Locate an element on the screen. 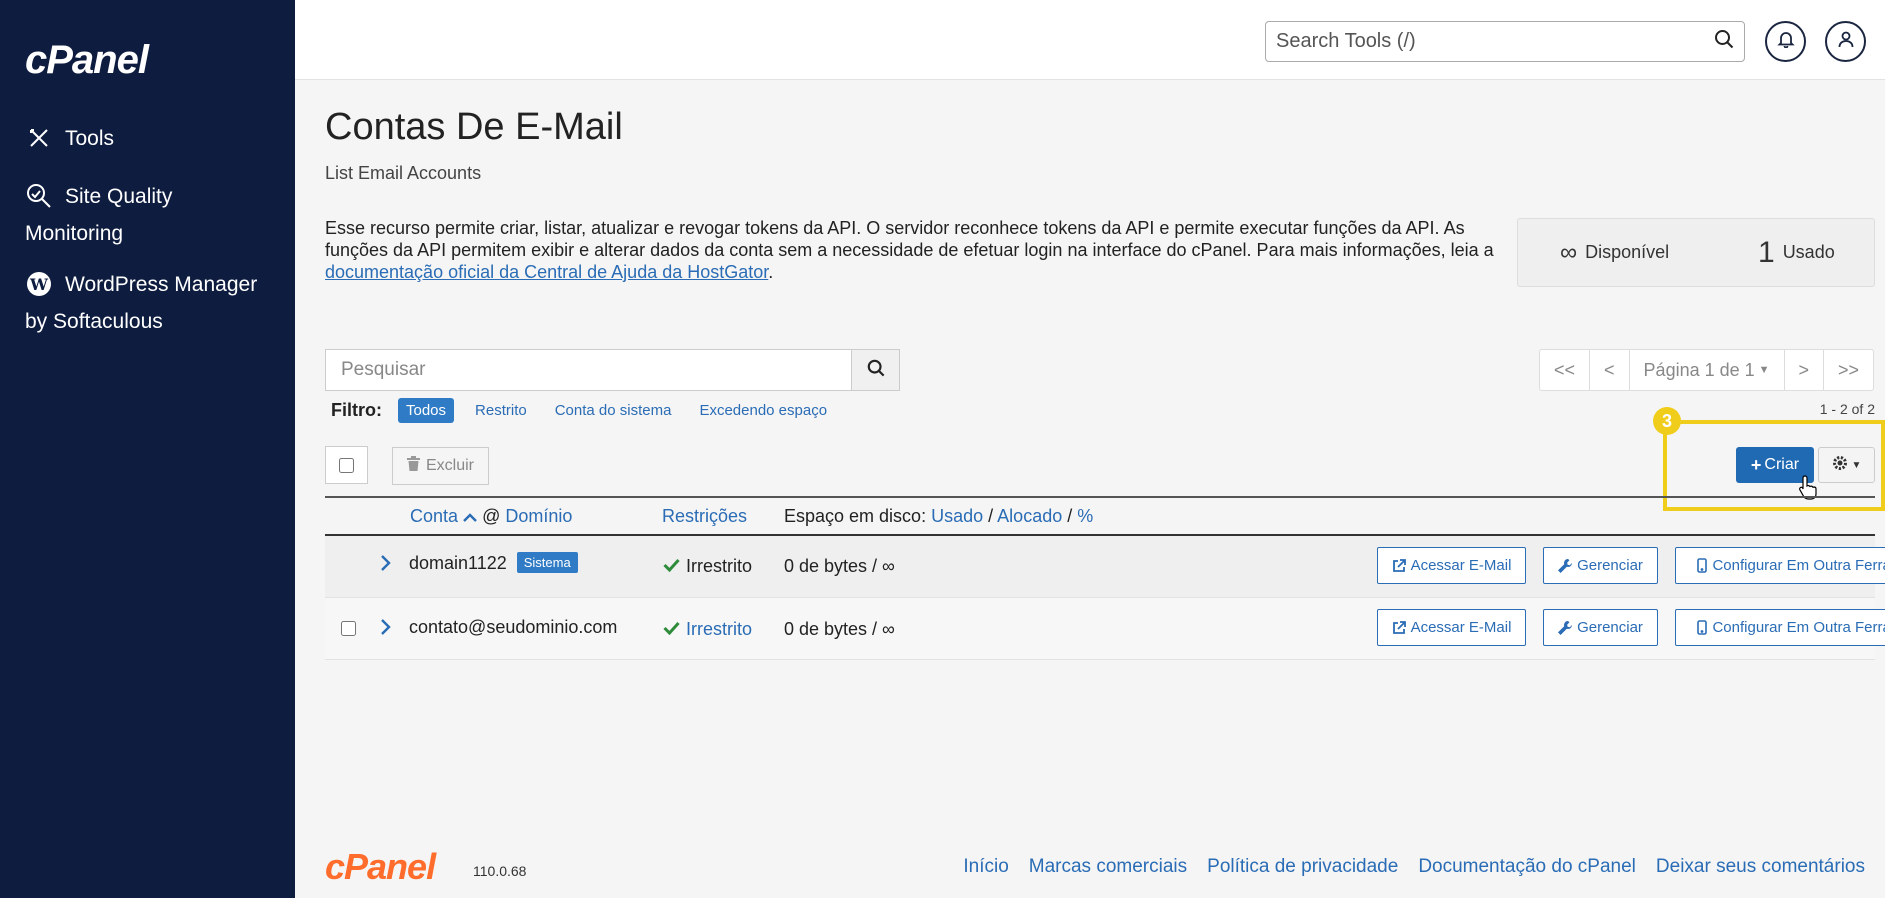  user-icon is located at coordinates (1846, 41).